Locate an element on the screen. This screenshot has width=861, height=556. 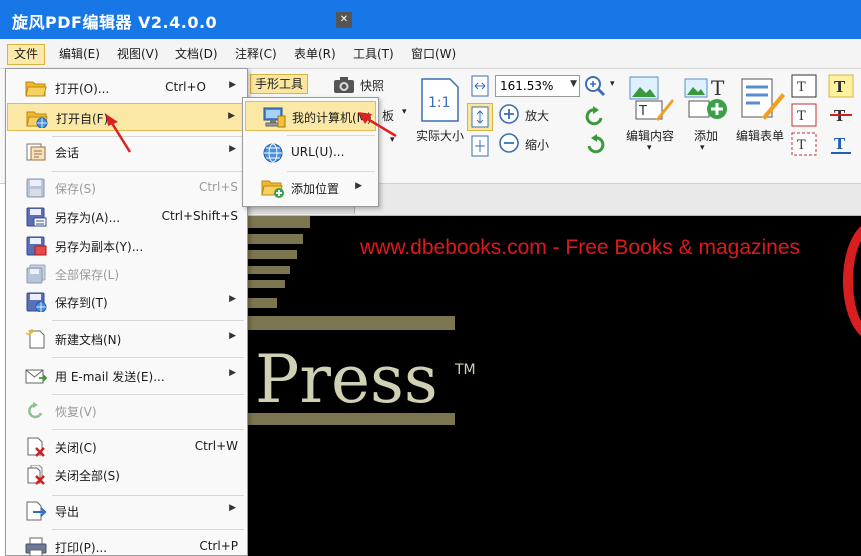
underline-icon: T is located at coordinates (841, 144).